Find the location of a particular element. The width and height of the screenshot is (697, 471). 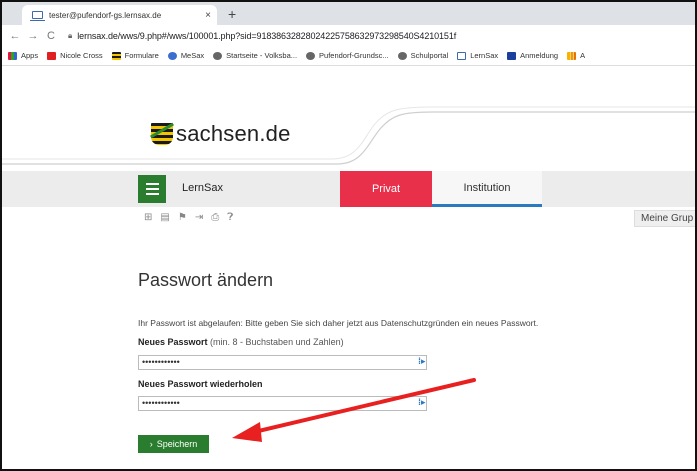

tab-privat: Privat is located at coordinates (386, 189).